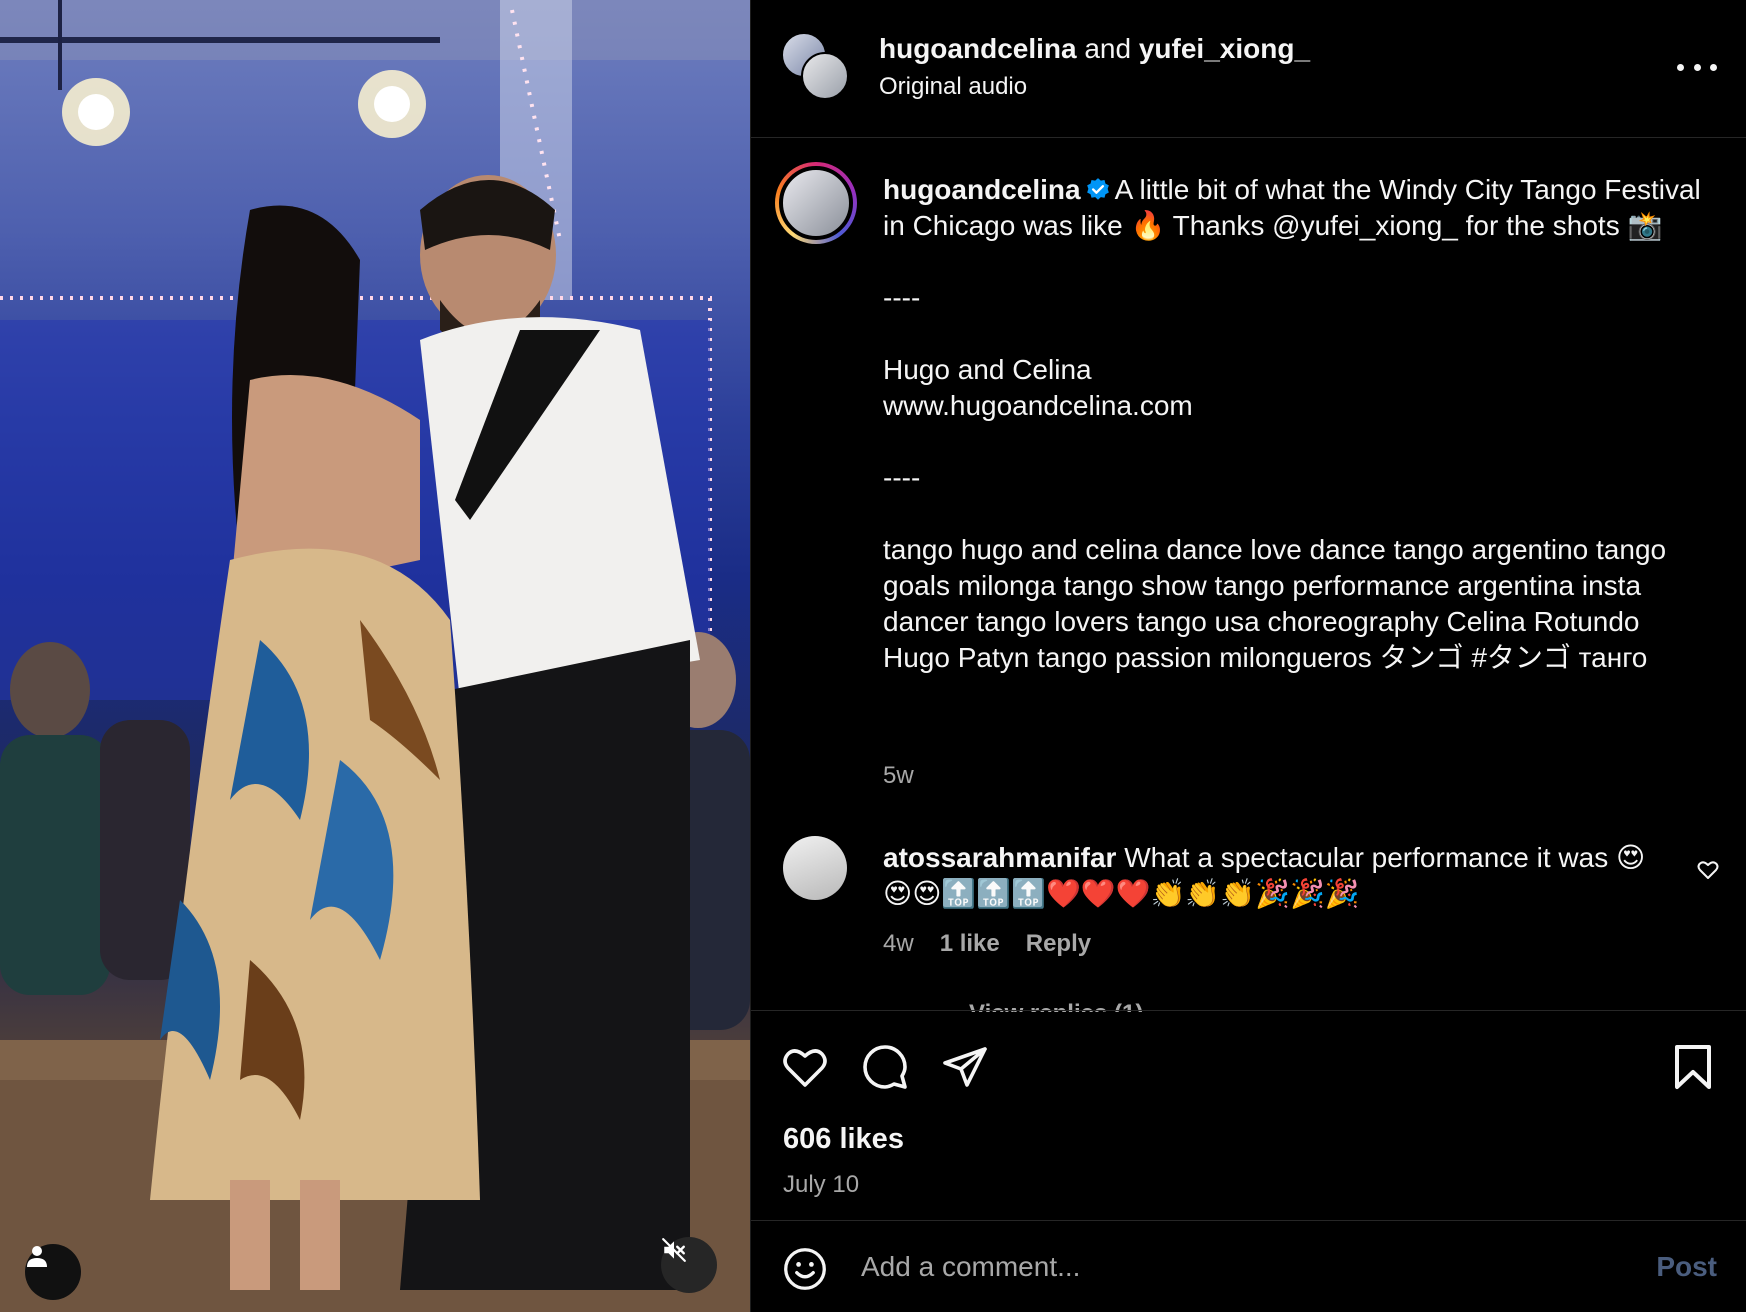 Image resolution: width=1746 pixels, height=1312 pixels. I want to click on add-comment-bar: Post, so click(1248, 1266).